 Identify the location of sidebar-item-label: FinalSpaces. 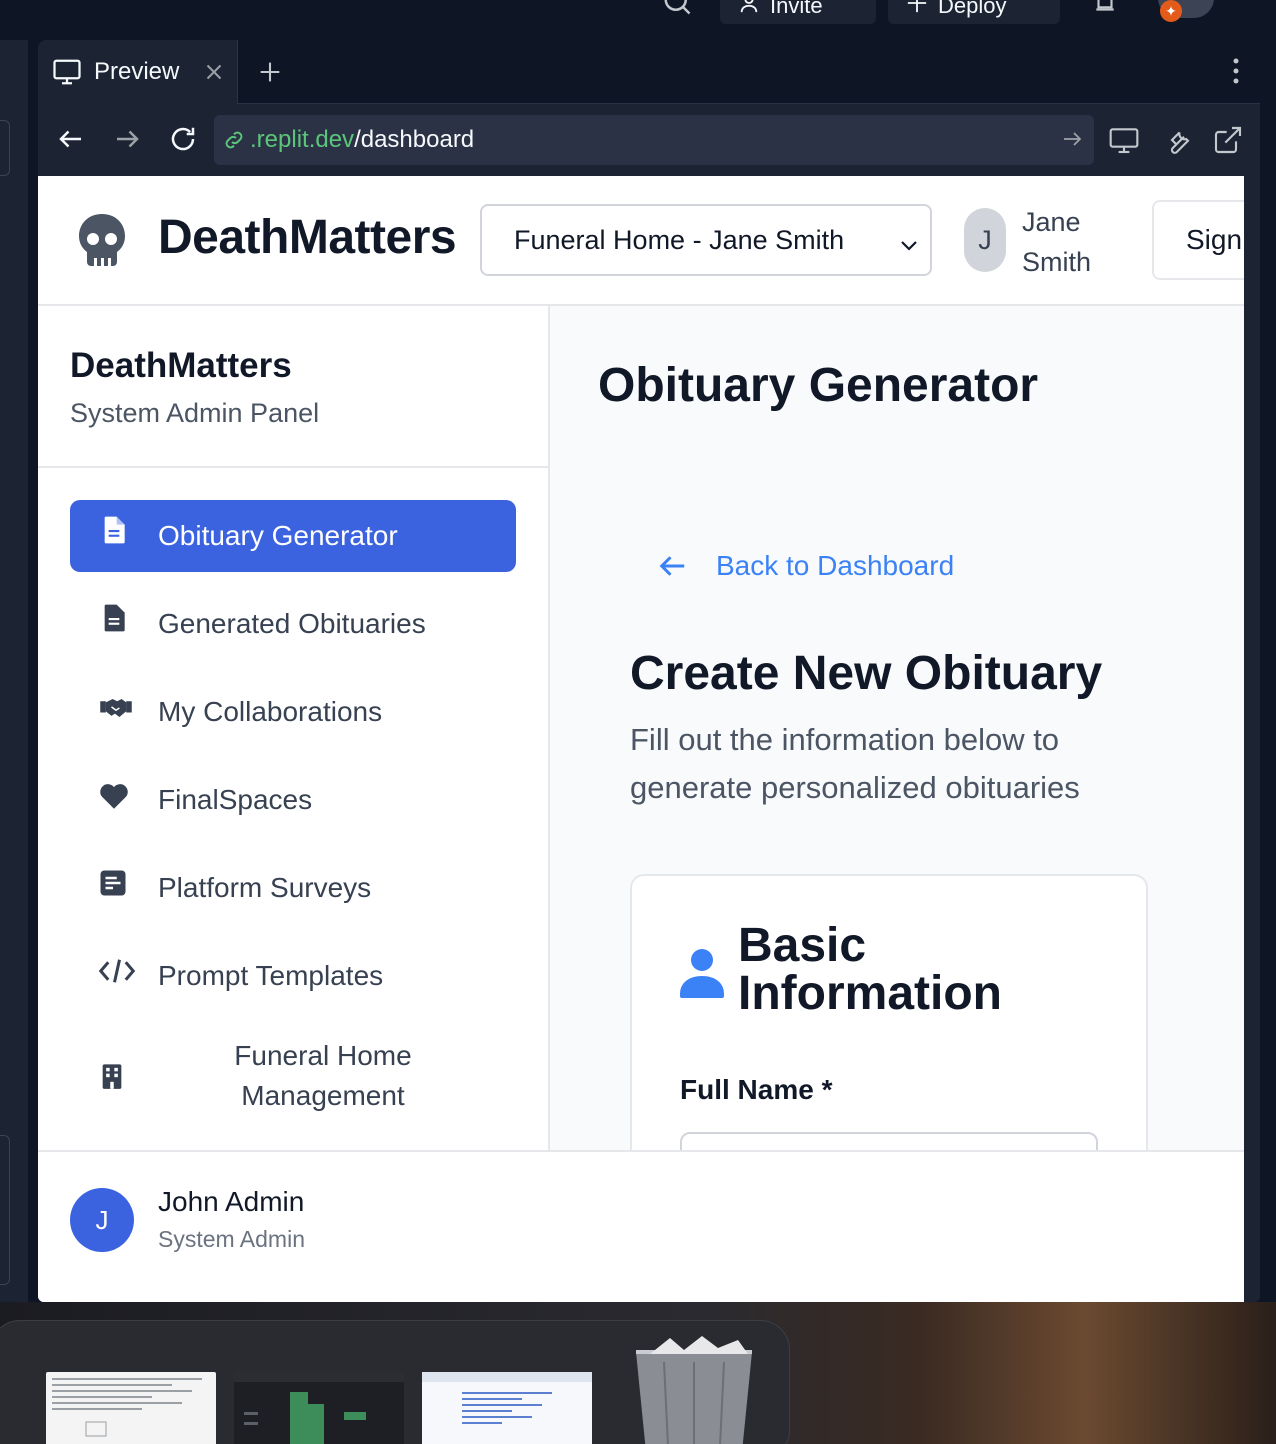
(235, 799).